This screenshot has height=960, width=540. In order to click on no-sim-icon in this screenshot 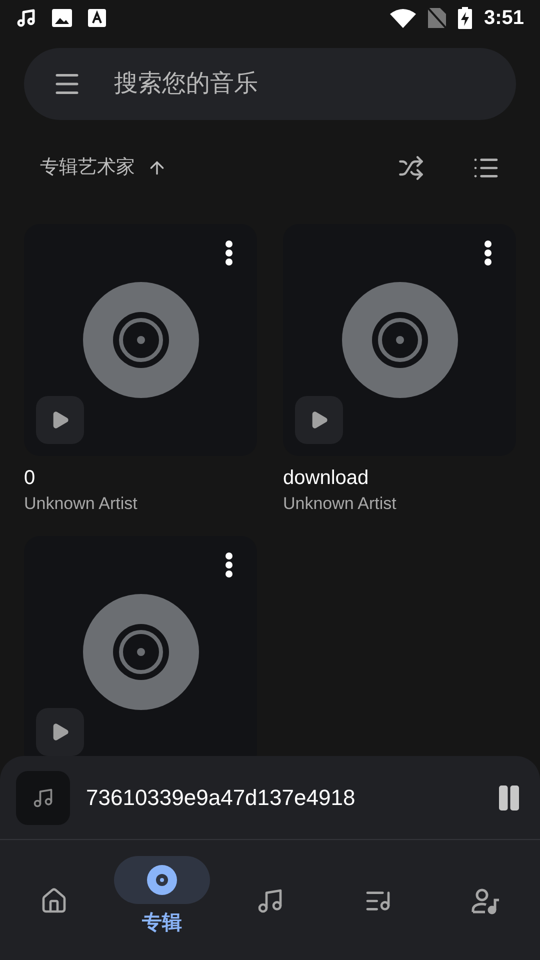, I will do `click(437, 18)`.